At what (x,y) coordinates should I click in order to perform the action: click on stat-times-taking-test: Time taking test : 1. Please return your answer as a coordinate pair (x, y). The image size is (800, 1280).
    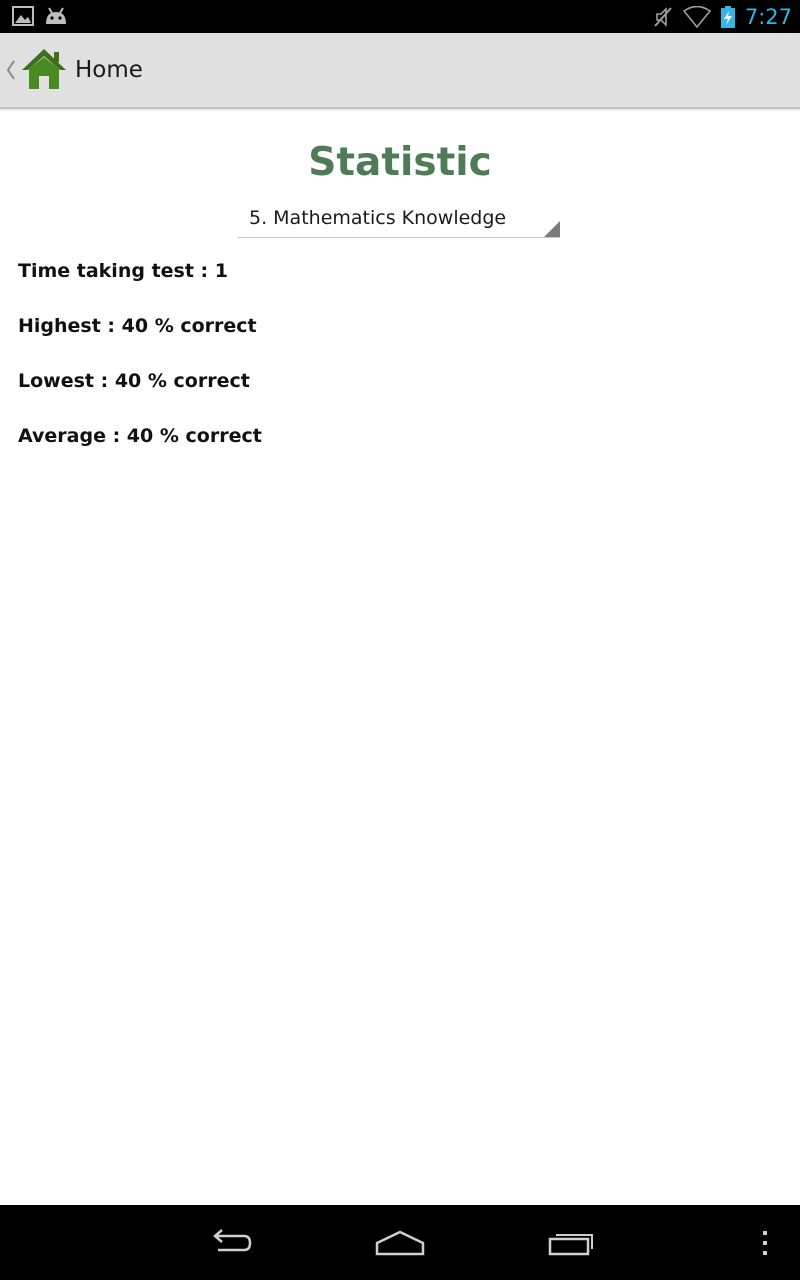
    Looking at the image, I should click on (123, 271).